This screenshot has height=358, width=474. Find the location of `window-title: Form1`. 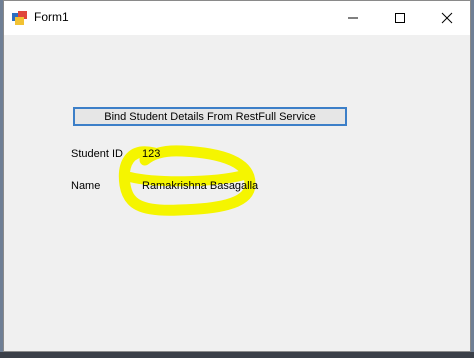

window-title: Form1 is located at coordinates (51, 17).